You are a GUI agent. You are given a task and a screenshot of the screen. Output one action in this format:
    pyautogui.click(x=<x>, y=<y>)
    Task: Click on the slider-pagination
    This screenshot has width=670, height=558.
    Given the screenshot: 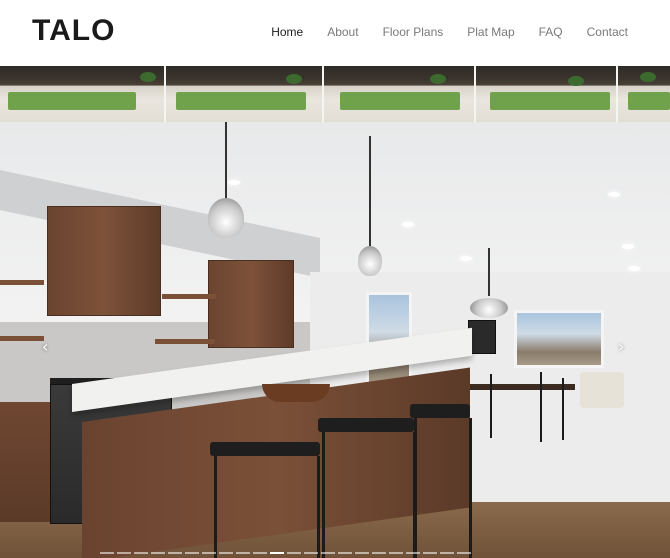 What is the action you would take?
    pyautogui.click(x=285, y=553)
    